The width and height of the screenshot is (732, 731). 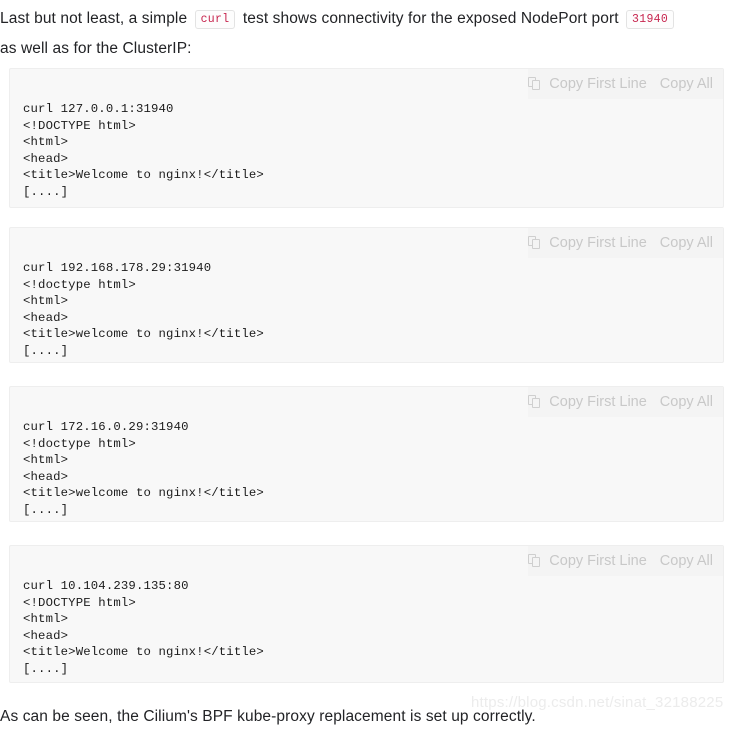 I want to click on intro-text-part-3: as well as for the ClusterIP:, so click(x=96, y=48).